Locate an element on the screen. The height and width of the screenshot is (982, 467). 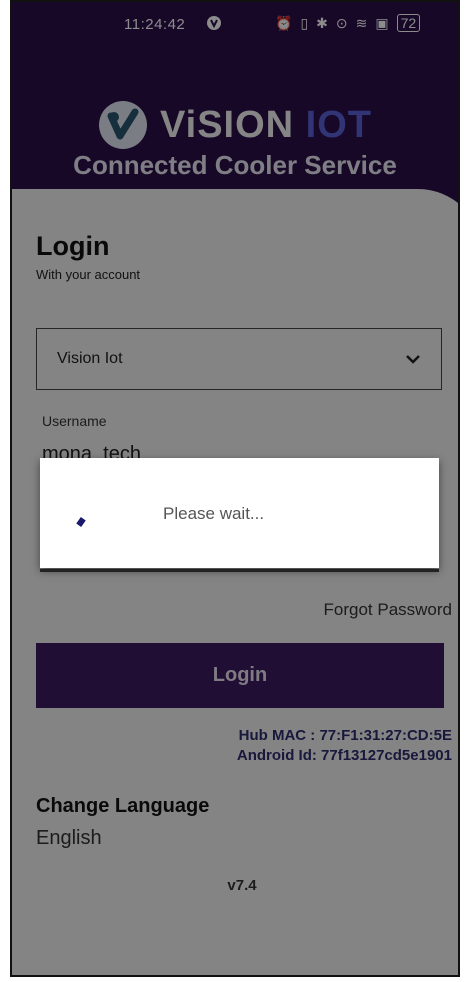
loading-spinner-icon is located at coordinates (81, 522).